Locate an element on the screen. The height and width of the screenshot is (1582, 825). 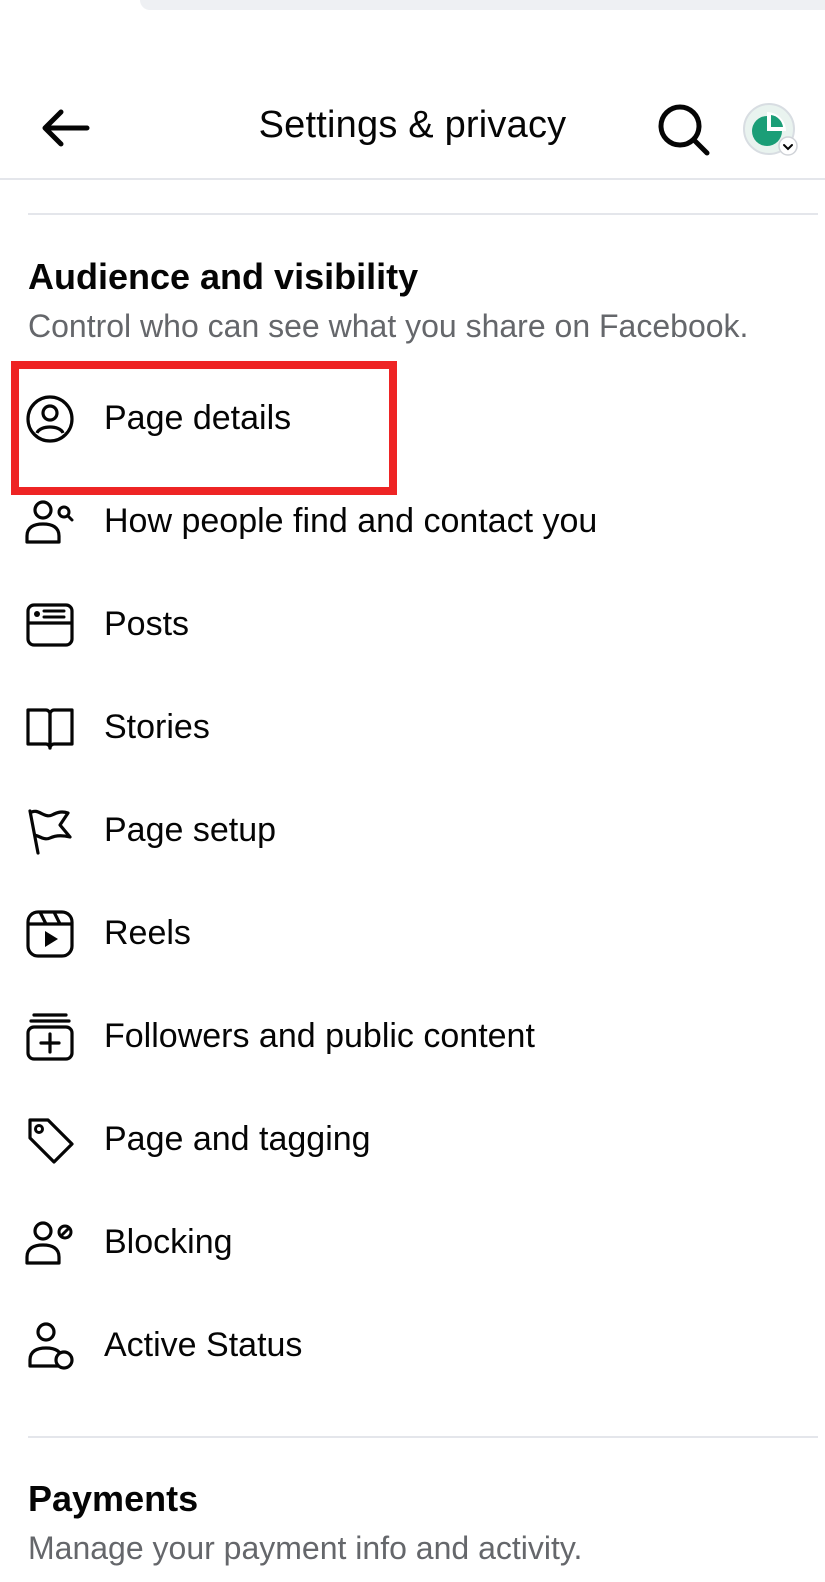
section-divider-payments is located at coordinates (423, 1437).